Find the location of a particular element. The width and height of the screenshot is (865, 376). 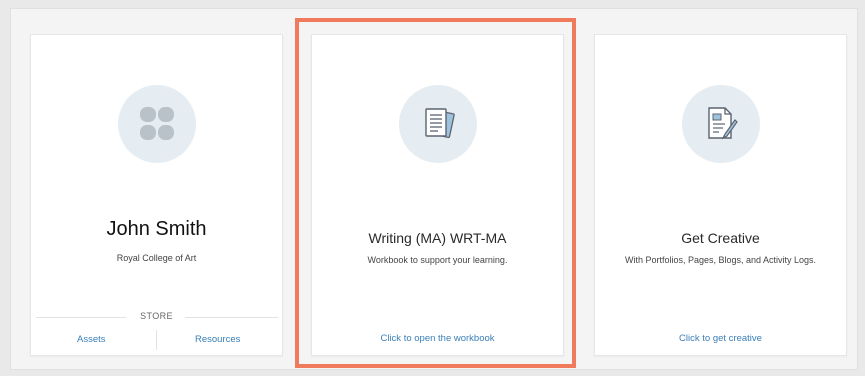

get-creative-link: Click to get creative is located at coordinates (720, 338).